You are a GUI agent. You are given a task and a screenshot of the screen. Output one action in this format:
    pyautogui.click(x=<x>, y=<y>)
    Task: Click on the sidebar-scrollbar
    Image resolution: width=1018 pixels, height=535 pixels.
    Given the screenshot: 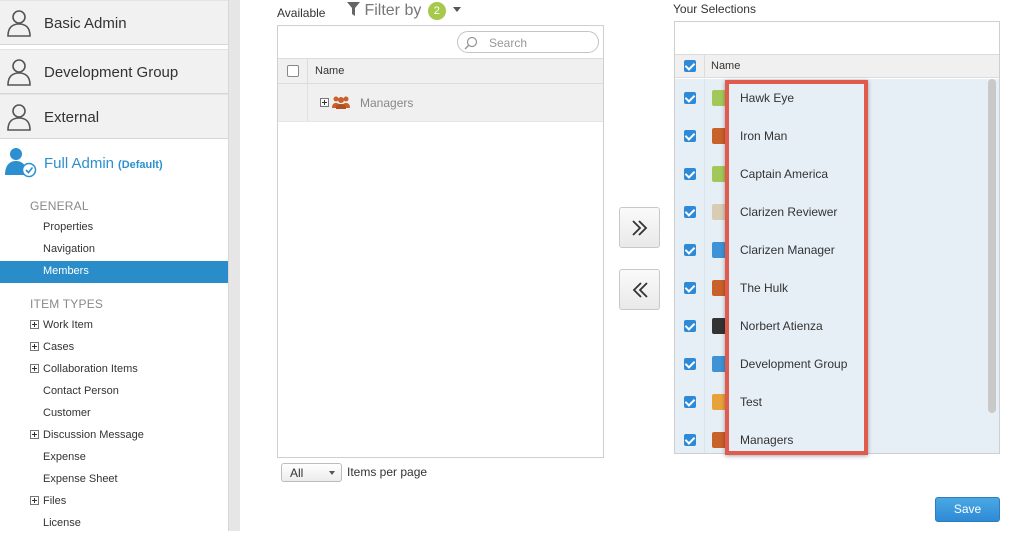 What is the action you would take?
    pyautogui.click(x=234, y=265)
    